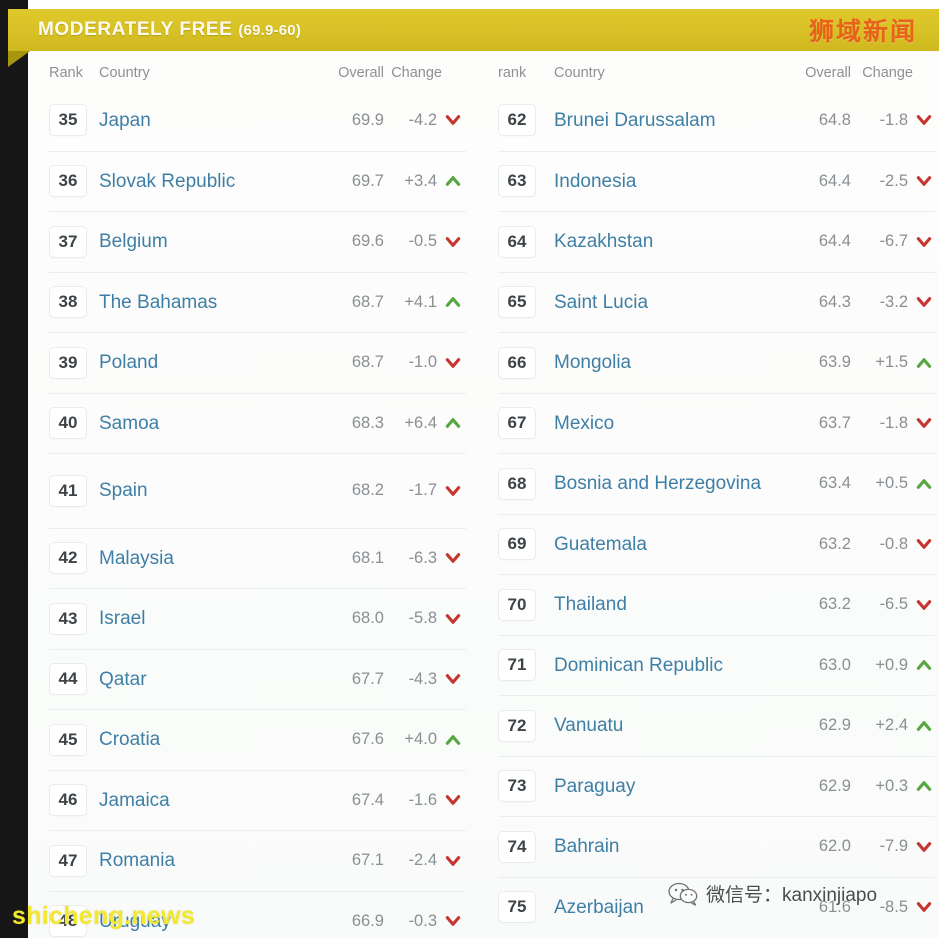 The height and width of the screenshot is (938, 939). Describe the element at coordinates (893, 543) in the screenshot. I see `change-number: -0.8` at that location.